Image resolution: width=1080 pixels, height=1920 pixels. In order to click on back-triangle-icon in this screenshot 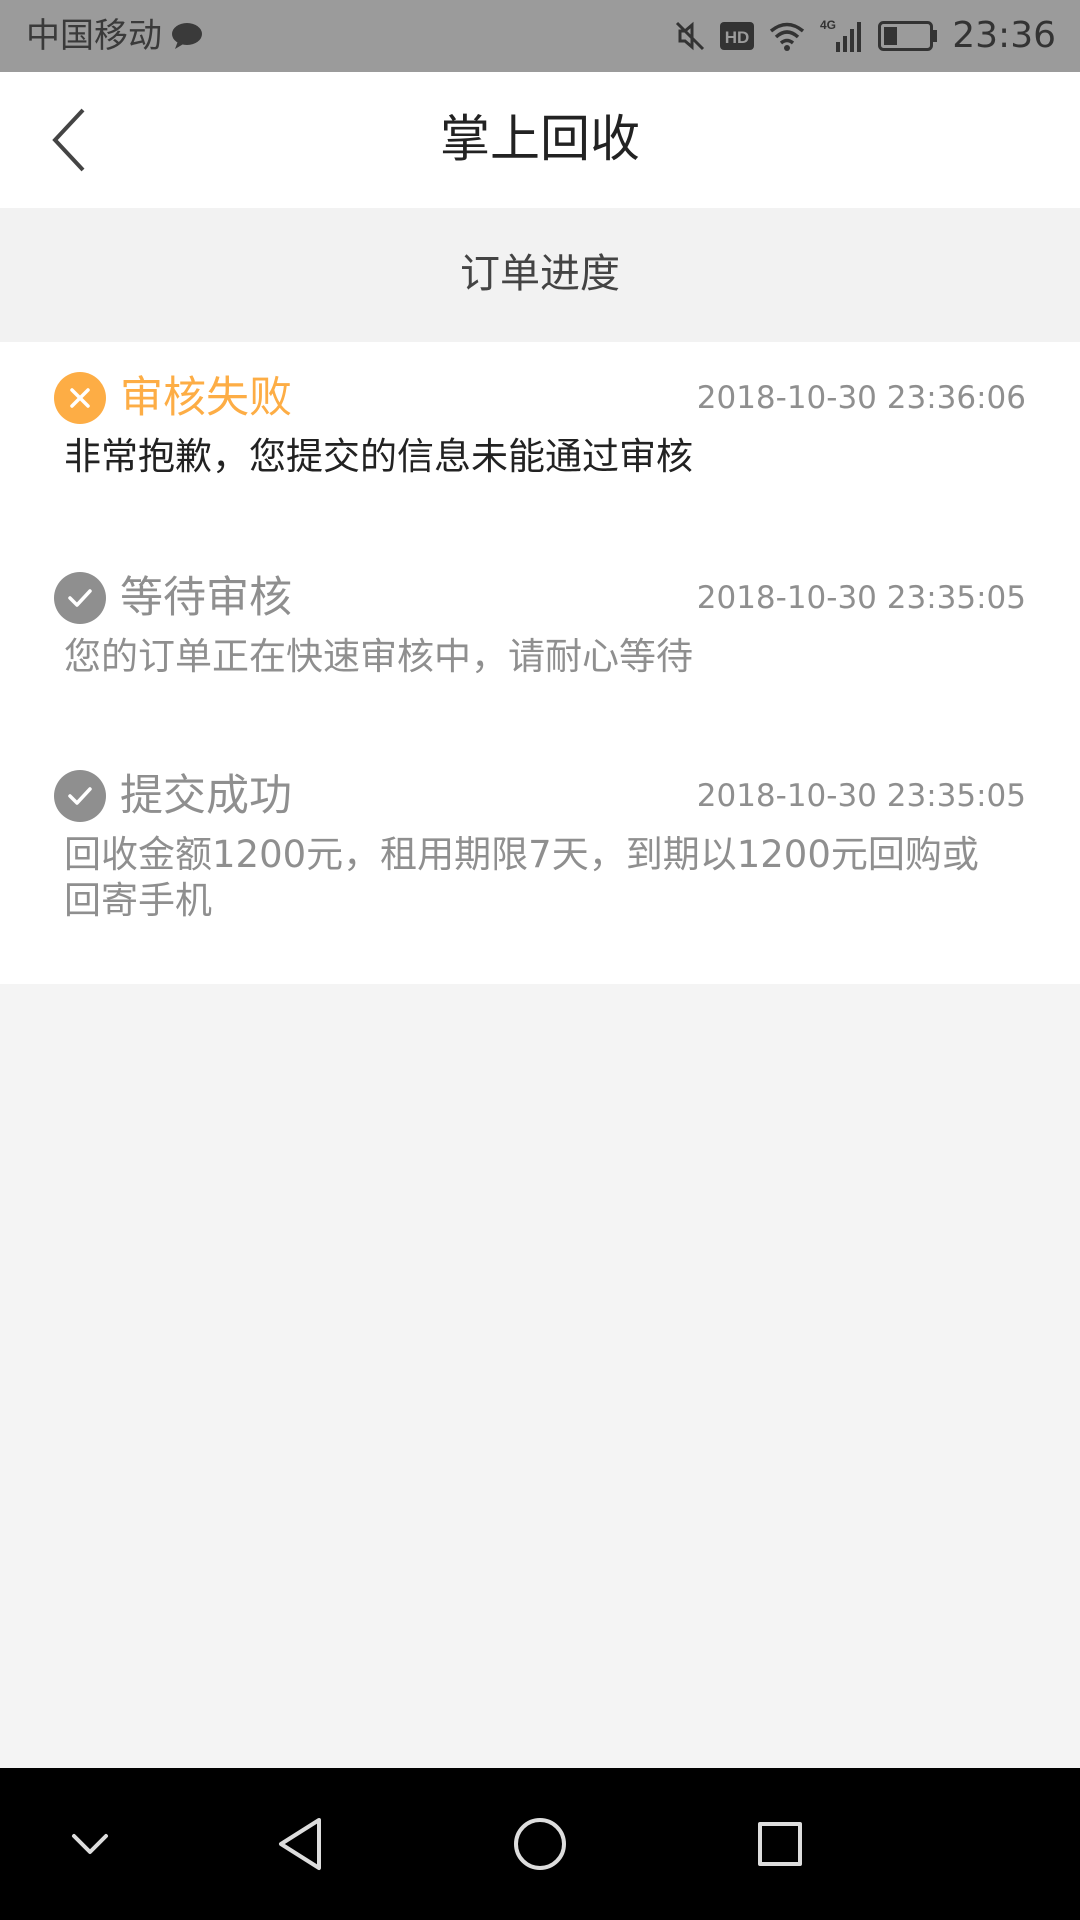, I will do `click(300, 1844)`.